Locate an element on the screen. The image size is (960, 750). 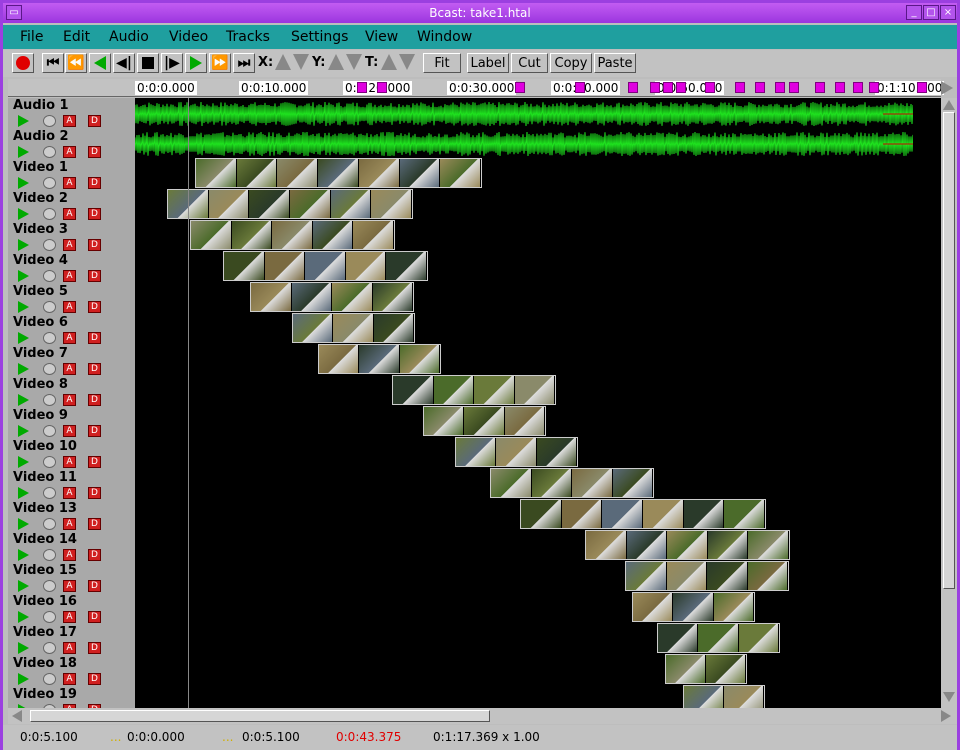
menu-tracks: Tracks is located at coordinates (248, 37).